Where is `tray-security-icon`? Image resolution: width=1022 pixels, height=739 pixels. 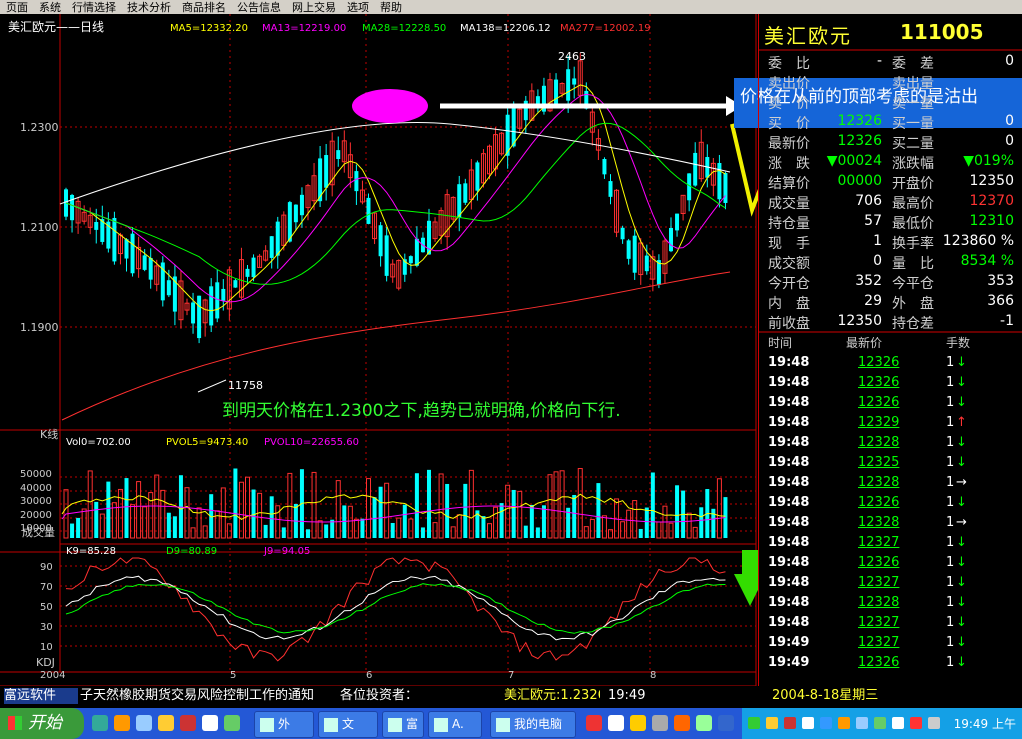
tray-security-icon is located at coordinates (790, 723).